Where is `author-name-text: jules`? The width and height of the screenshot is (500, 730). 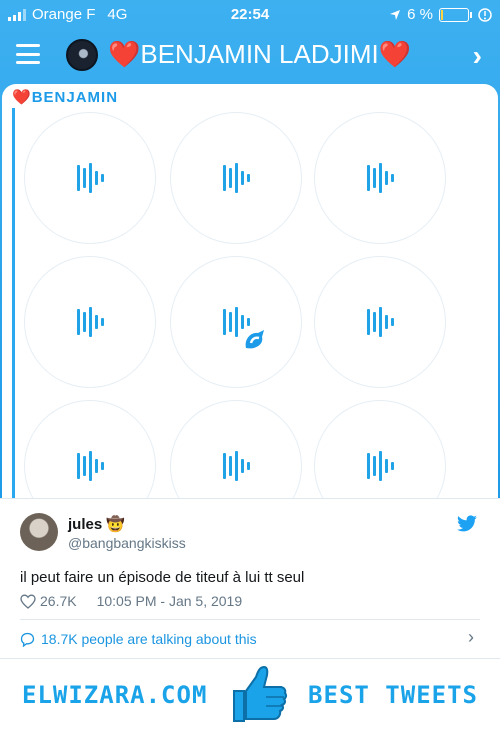
author-name-text: jules is located at coordinates (85, 524).